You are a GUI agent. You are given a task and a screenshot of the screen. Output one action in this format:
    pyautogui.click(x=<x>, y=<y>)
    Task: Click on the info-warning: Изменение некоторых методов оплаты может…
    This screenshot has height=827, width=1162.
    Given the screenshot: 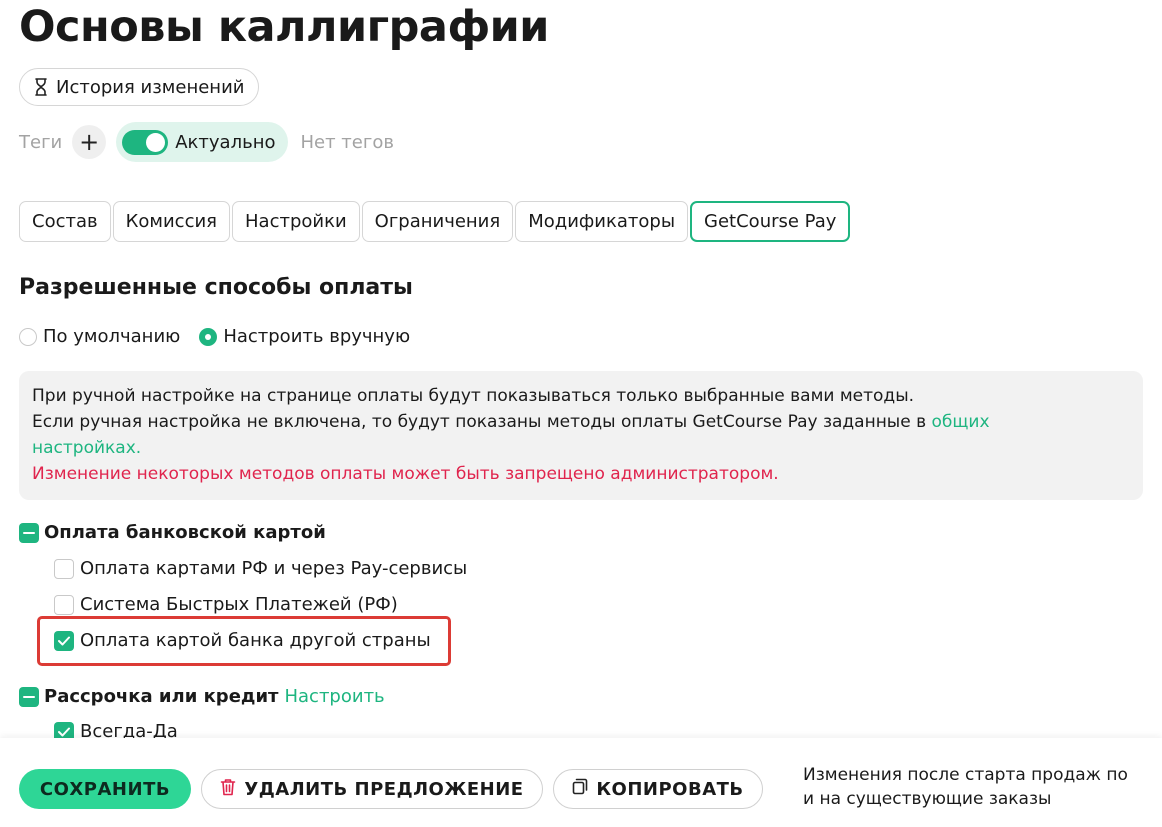 What is the action you would take?
    pyautogui.click(x=405, y=474)
    